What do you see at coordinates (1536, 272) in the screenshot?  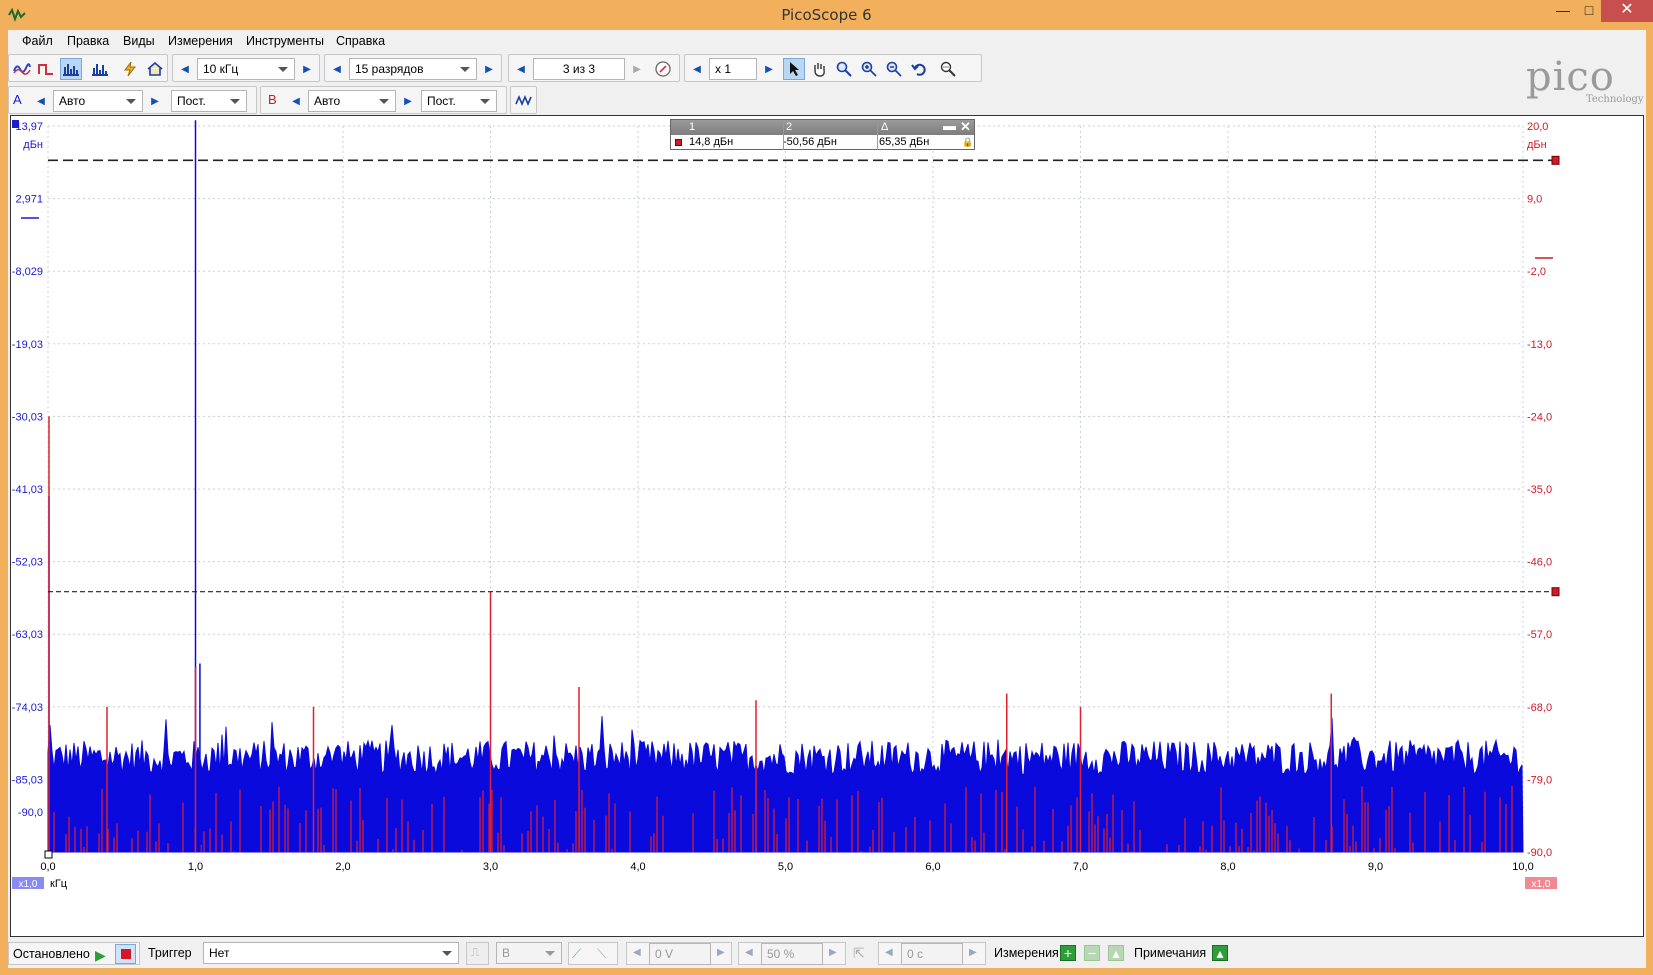 I see `right-axis-tick-label: -2,0` at bounding box center [1536, 272].